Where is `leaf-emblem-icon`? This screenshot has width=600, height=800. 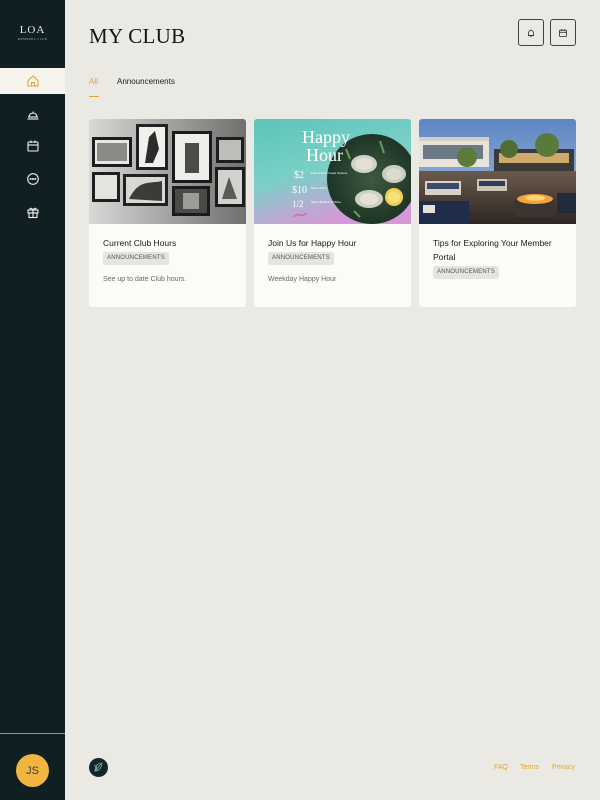 leaf-emblem-icon is located at coordinates (98, 767).